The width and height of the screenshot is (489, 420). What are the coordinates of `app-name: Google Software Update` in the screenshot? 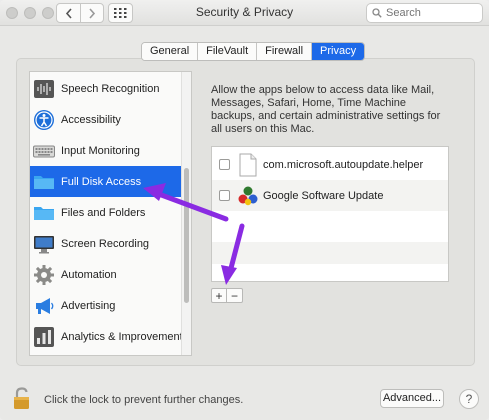 It's located at (323, 195).